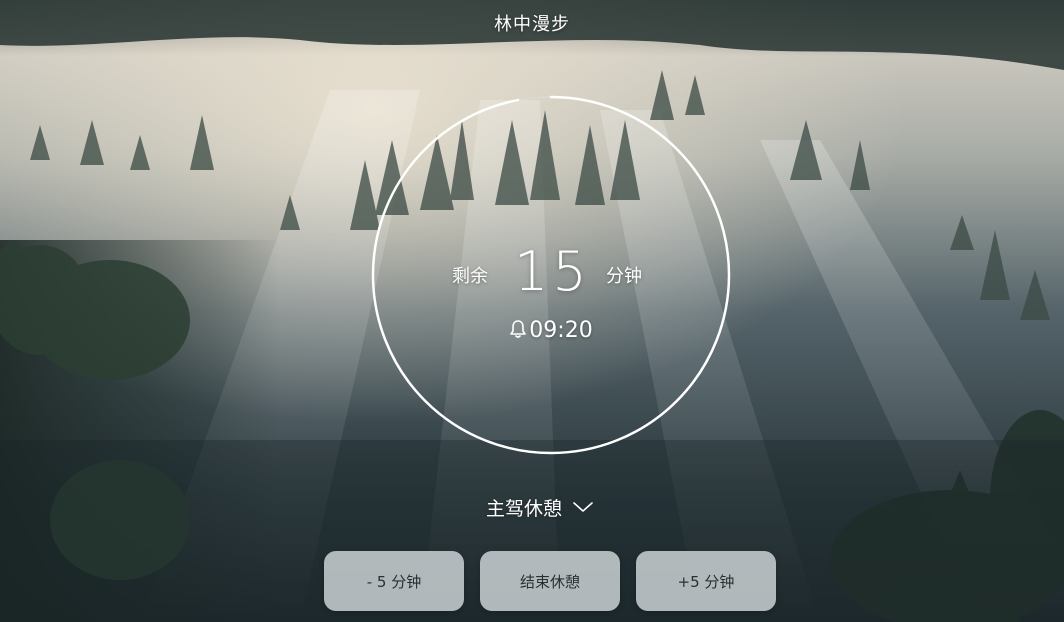 The image size is (1064, 622). Describe the element at coordinates (394, 581) in the screenshot. I see `minus-5-minutes-button: - 5 分钟` at that location.